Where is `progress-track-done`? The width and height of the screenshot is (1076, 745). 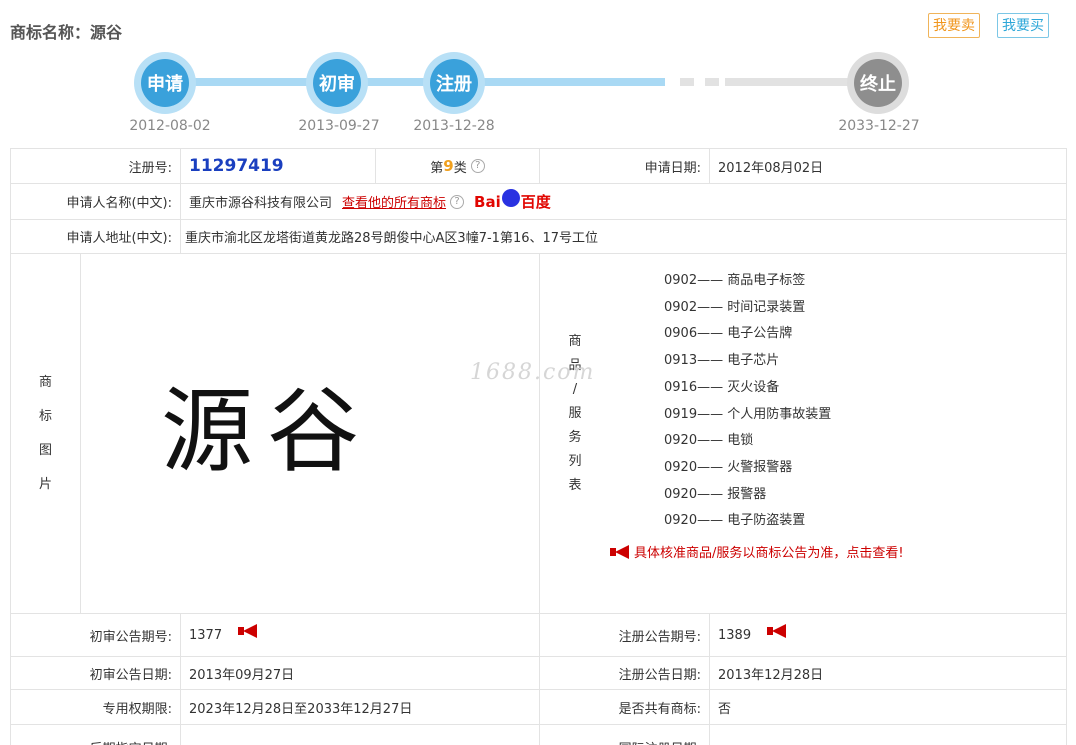 progress-track-done is located at coordinates (415, 82).